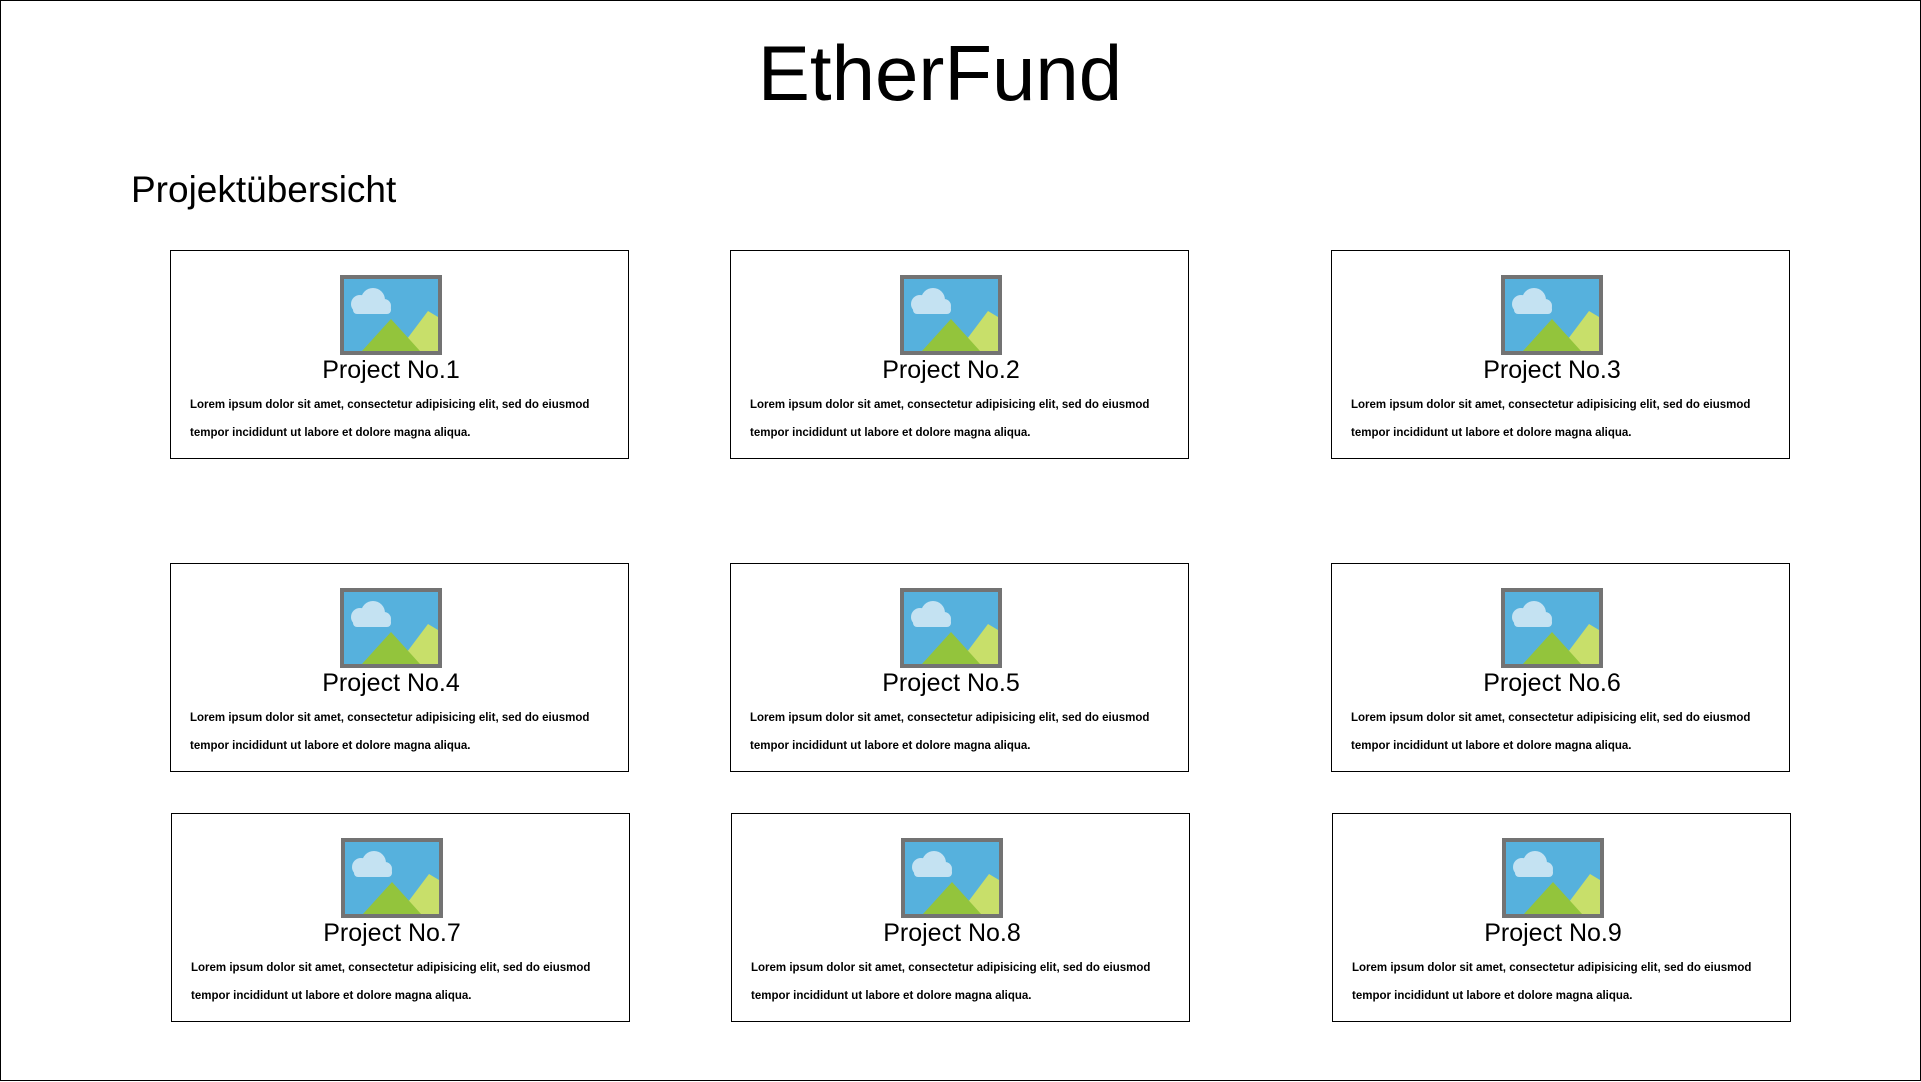  What do you see at coordinates (264, 189) in the screenshot?
I see `section-title: Projektübersicht` at bounding box center [264, 189].